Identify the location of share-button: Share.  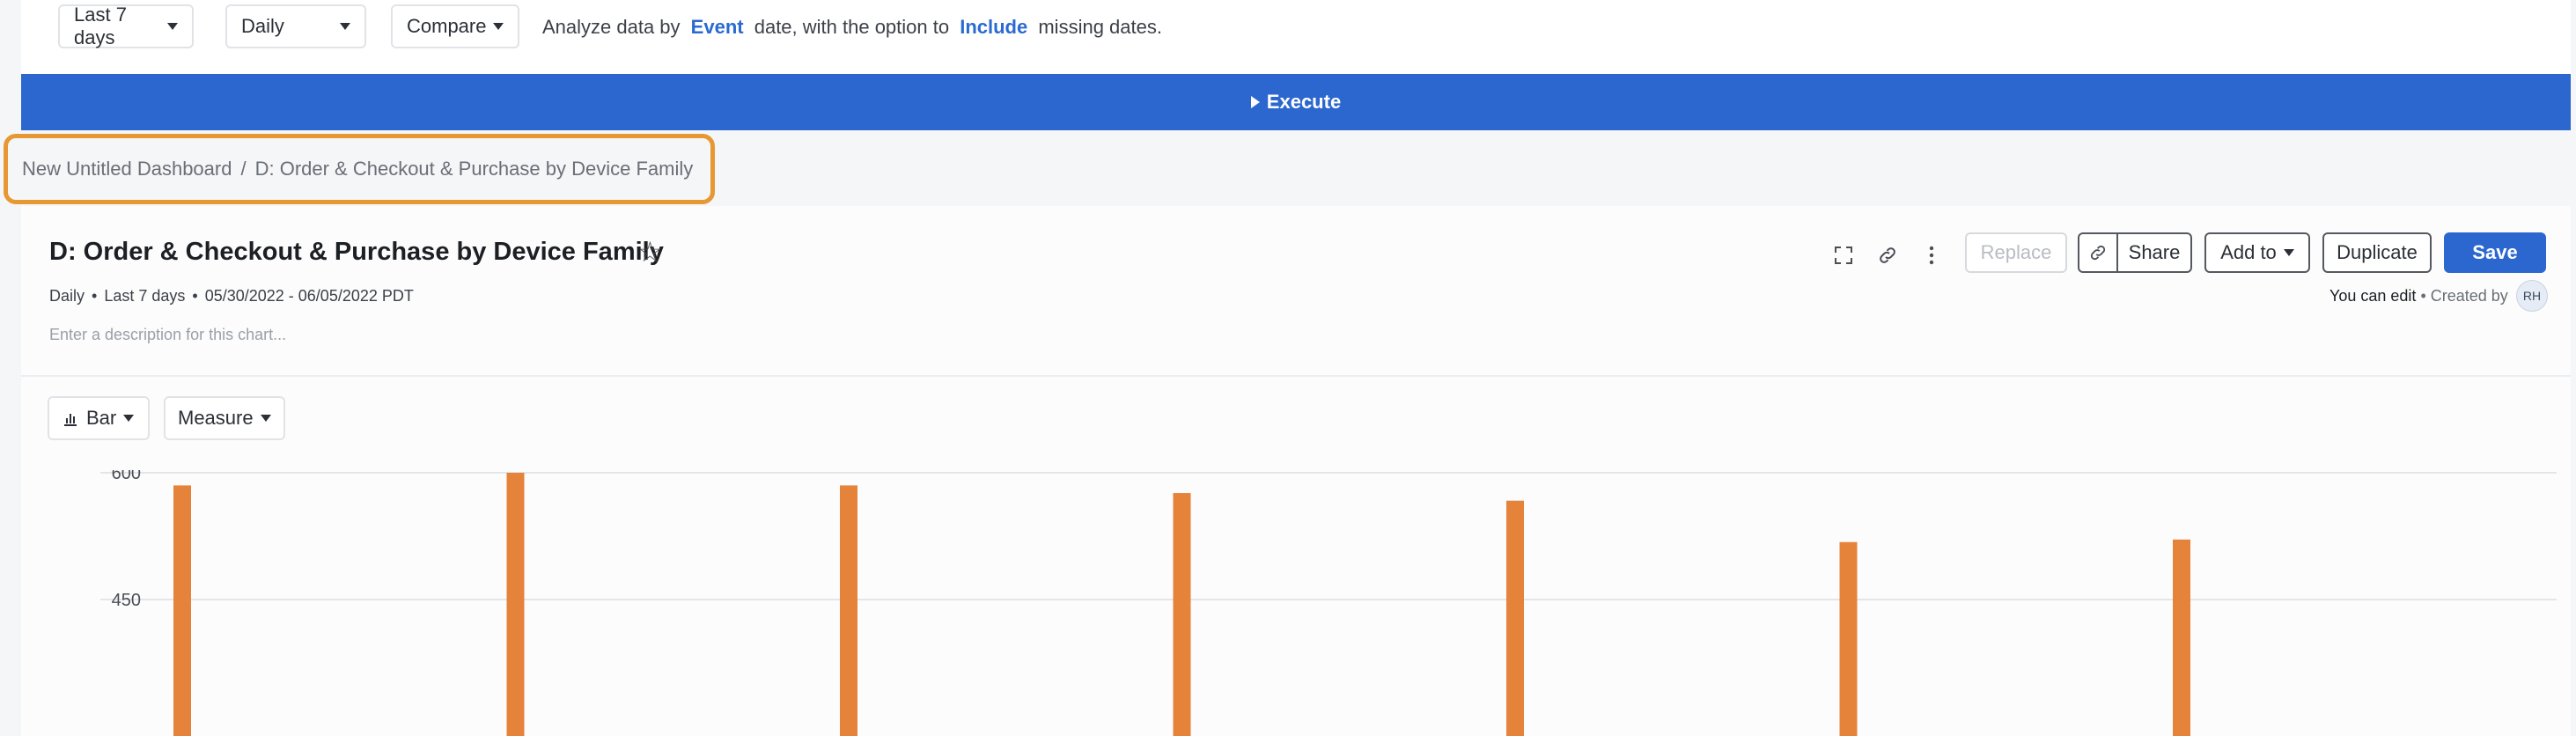
(2135, 253).